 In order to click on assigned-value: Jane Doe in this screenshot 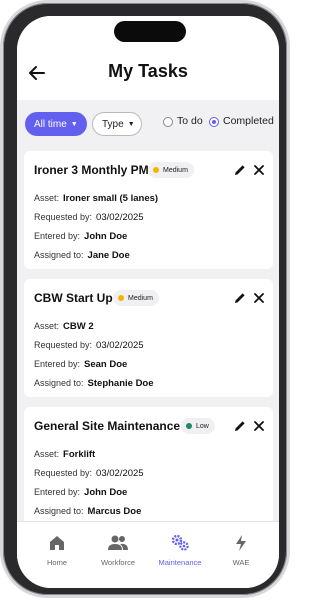, I will do `click(108, 255)`.